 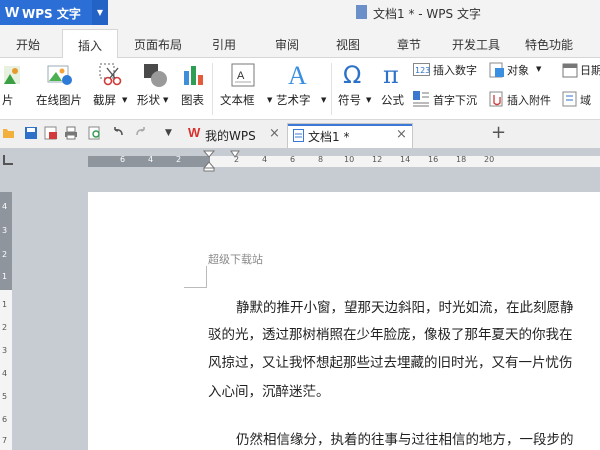 What do you see at coordinates (323, 100) in the screenshot?
I see `wordart-dropdown-icon: ▼` at bounding box center [323, 100].